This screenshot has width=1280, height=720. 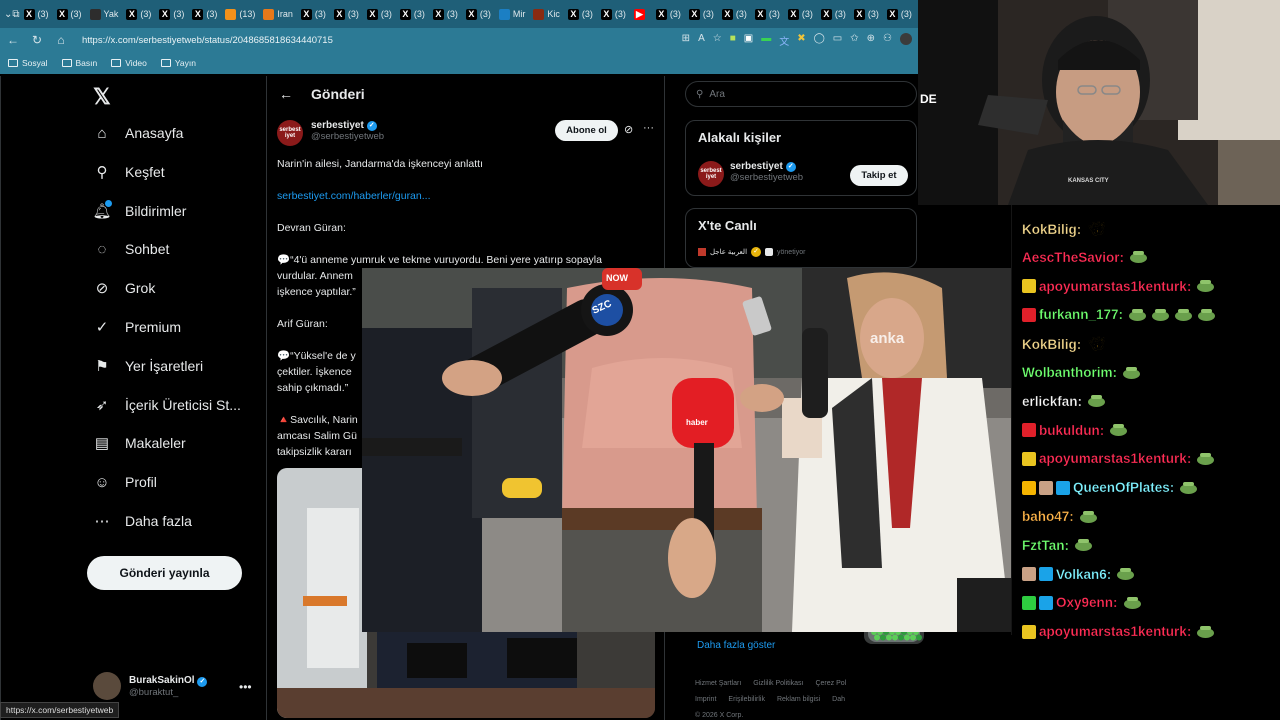 I want to click on bookmark-folder: Yayın, so click(x=178, y=63).